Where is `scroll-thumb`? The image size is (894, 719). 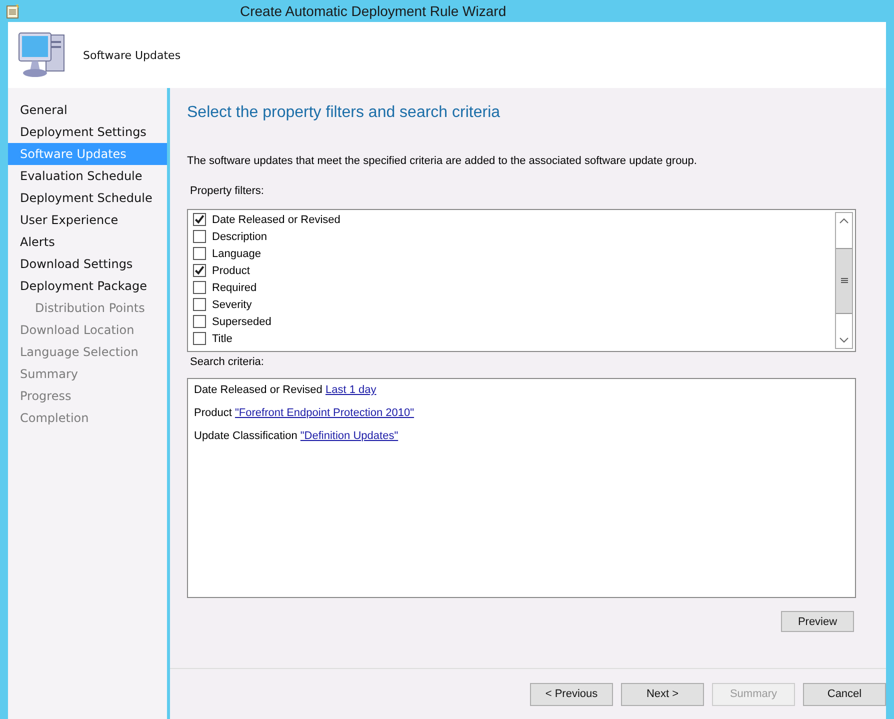
scroll-thumb is located at coordinates (844, 281).